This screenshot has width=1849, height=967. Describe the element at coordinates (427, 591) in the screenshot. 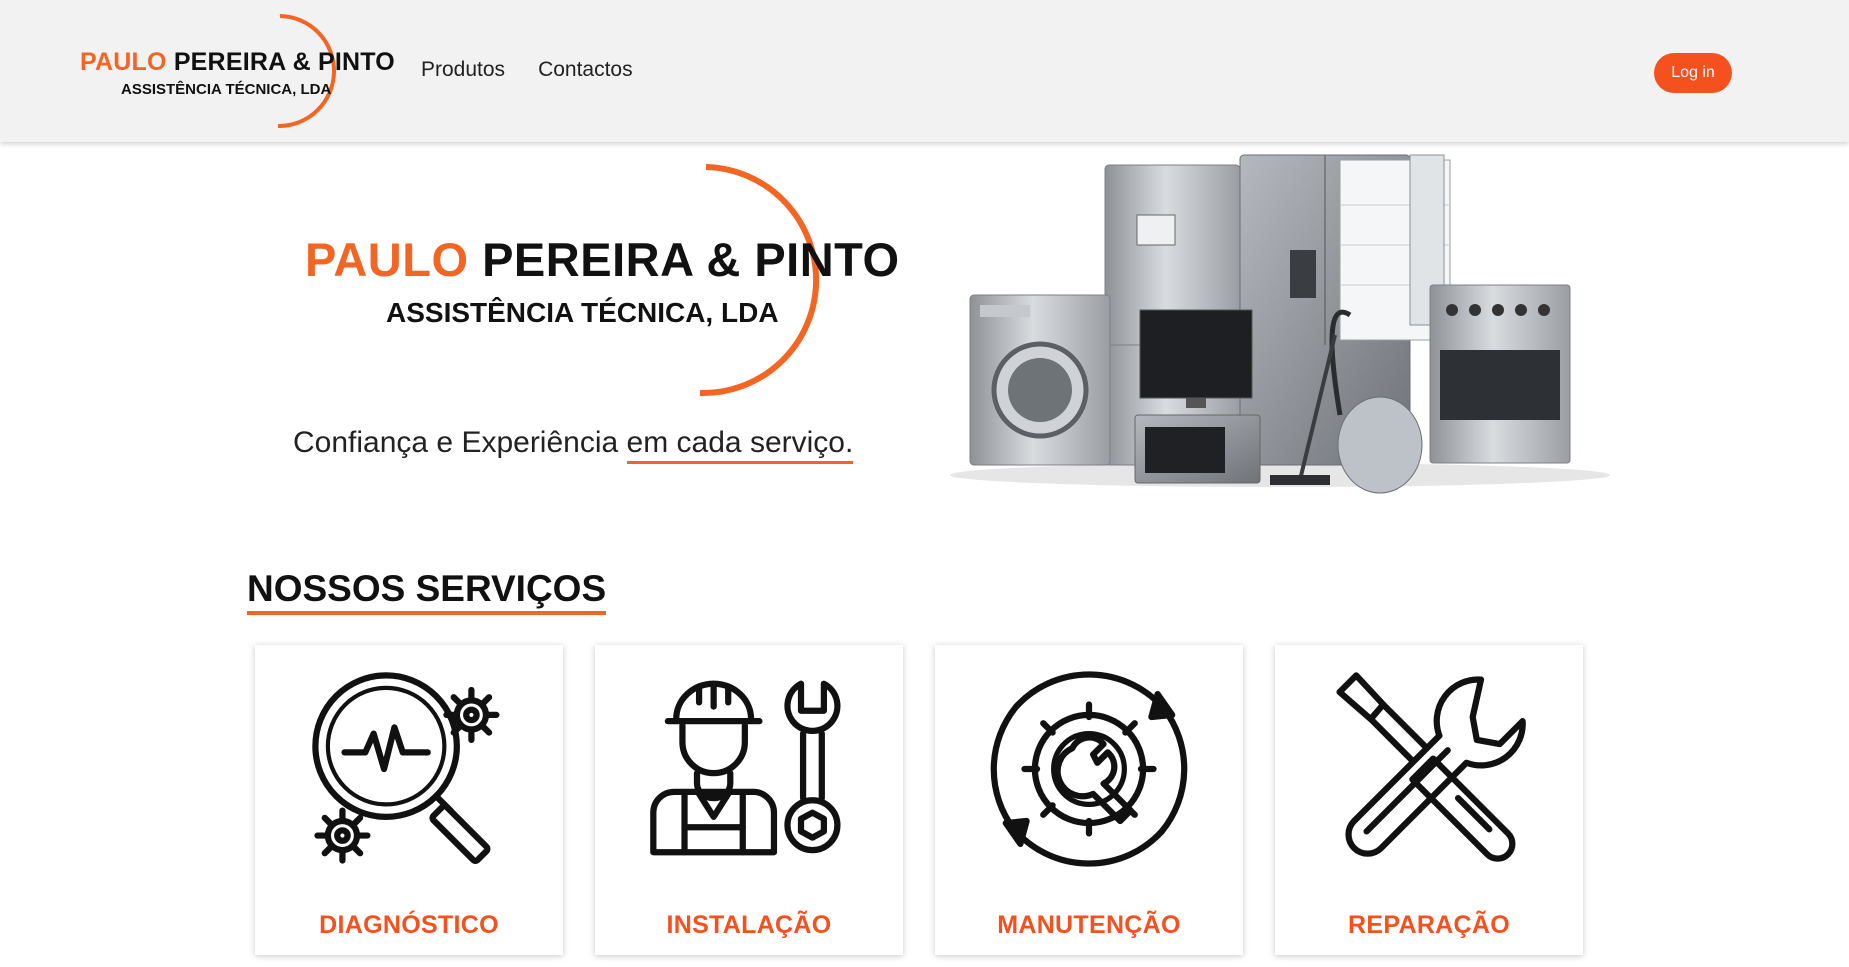

I see `services-section-title: NOSSOS SERVIÇOS` at that location.